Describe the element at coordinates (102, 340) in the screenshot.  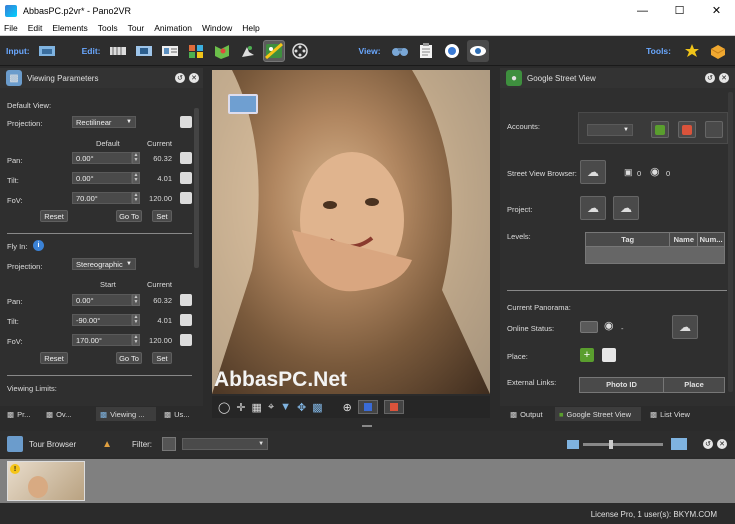
I see `fly-fov-field: 170.00°` at that location.